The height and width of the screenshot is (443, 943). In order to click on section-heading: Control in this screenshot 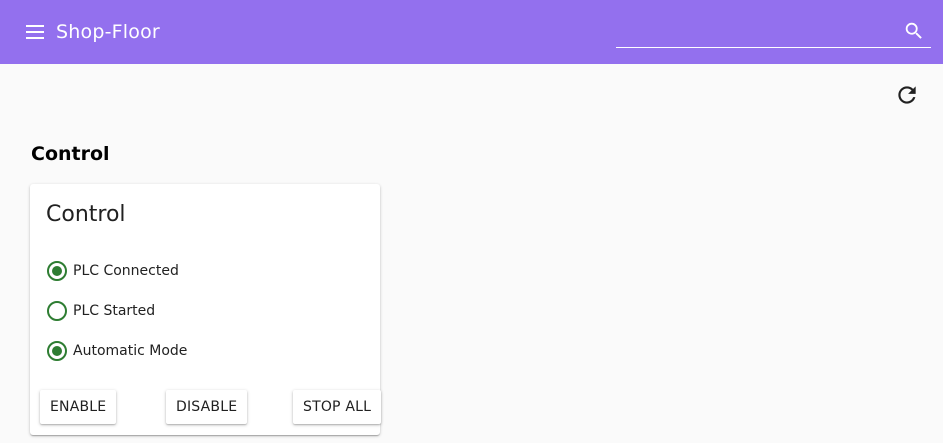, I will do `click(70, 154)`.